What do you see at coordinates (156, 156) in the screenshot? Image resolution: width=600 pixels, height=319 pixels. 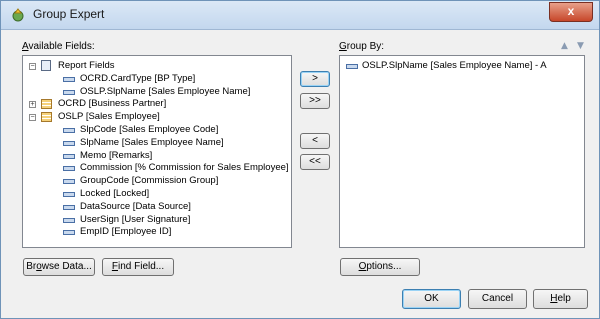 I see `tree-item: Memo [Remarks]` at bounding box center [156, 156].